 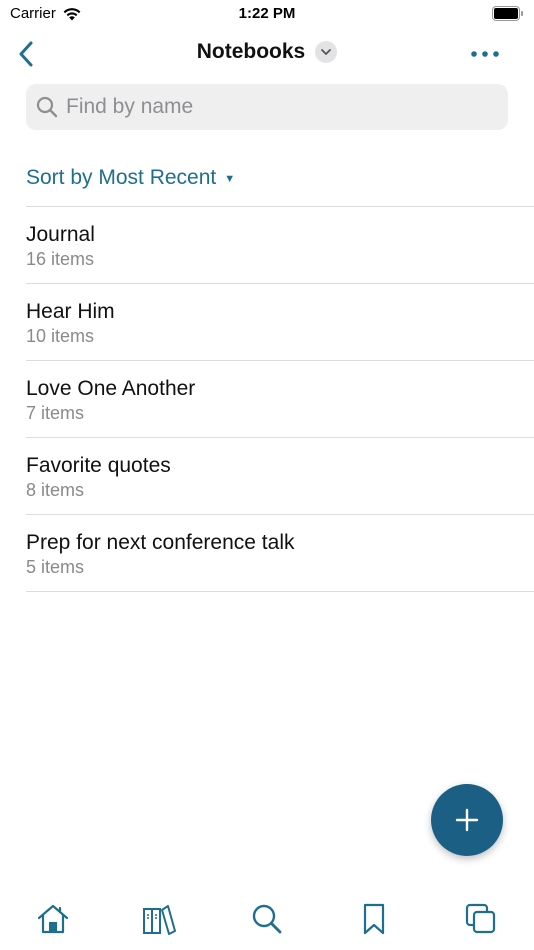 I want to click on battery-icon, so click(x=507, y=13).